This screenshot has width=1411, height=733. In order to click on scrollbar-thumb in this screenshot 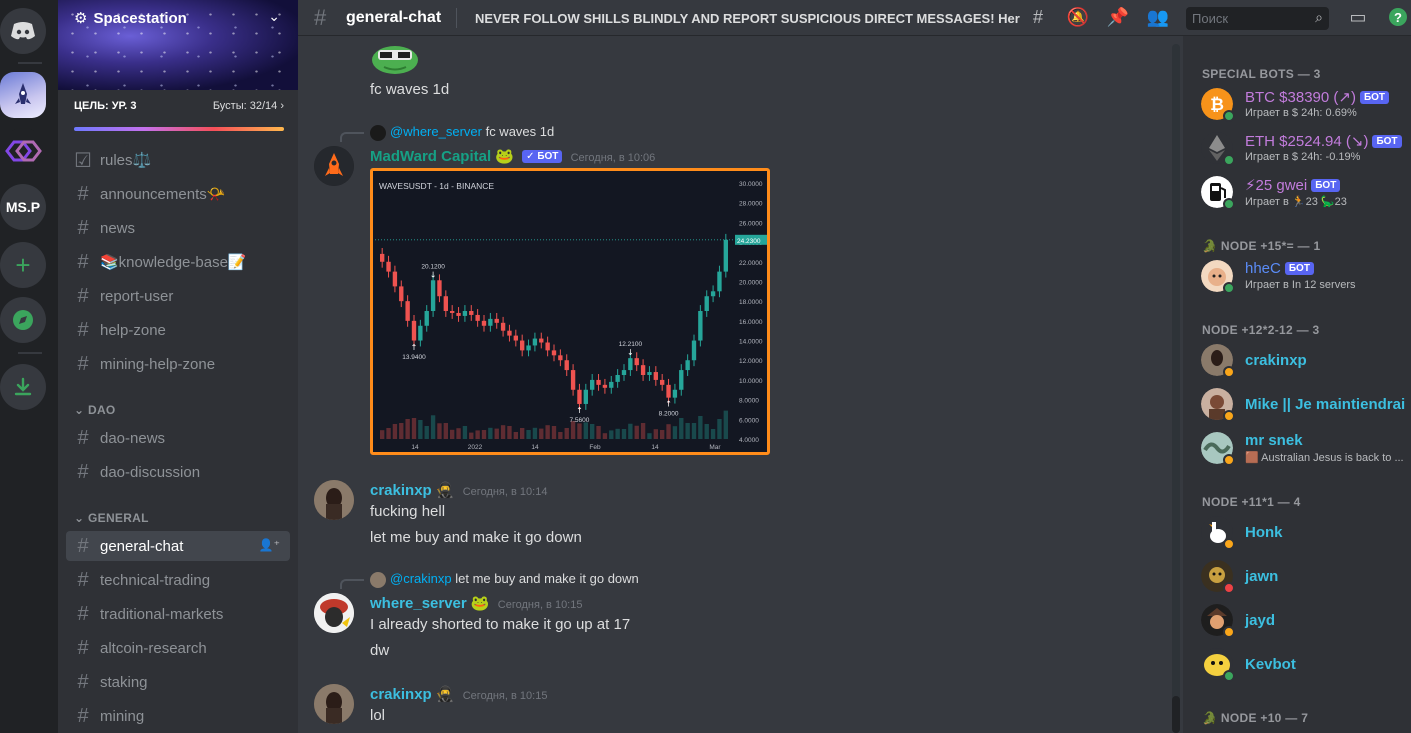, I will do `click(1176, 714)`.